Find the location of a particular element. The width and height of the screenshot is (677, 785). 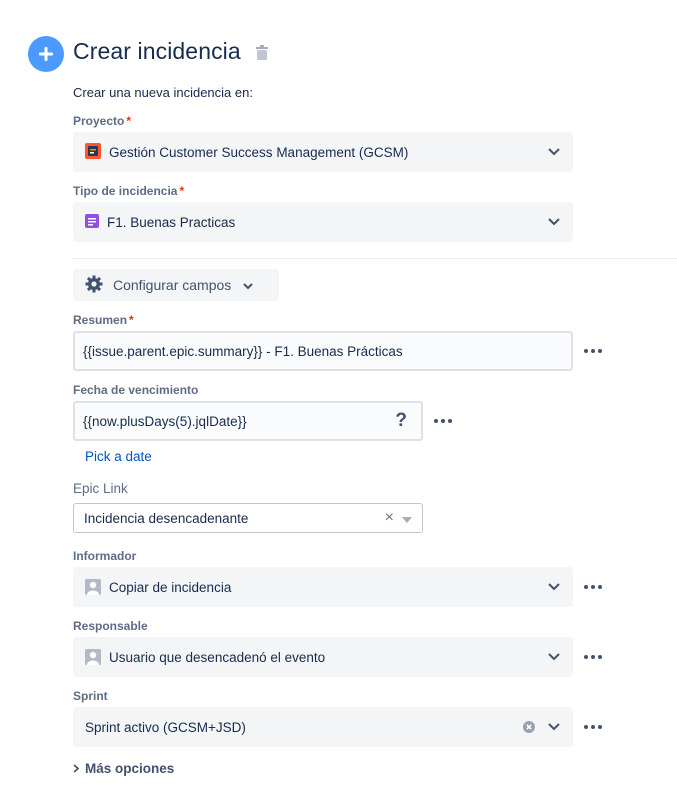

epic-link-value: Incidencia desencadenante is located at coordinates (166, 518).